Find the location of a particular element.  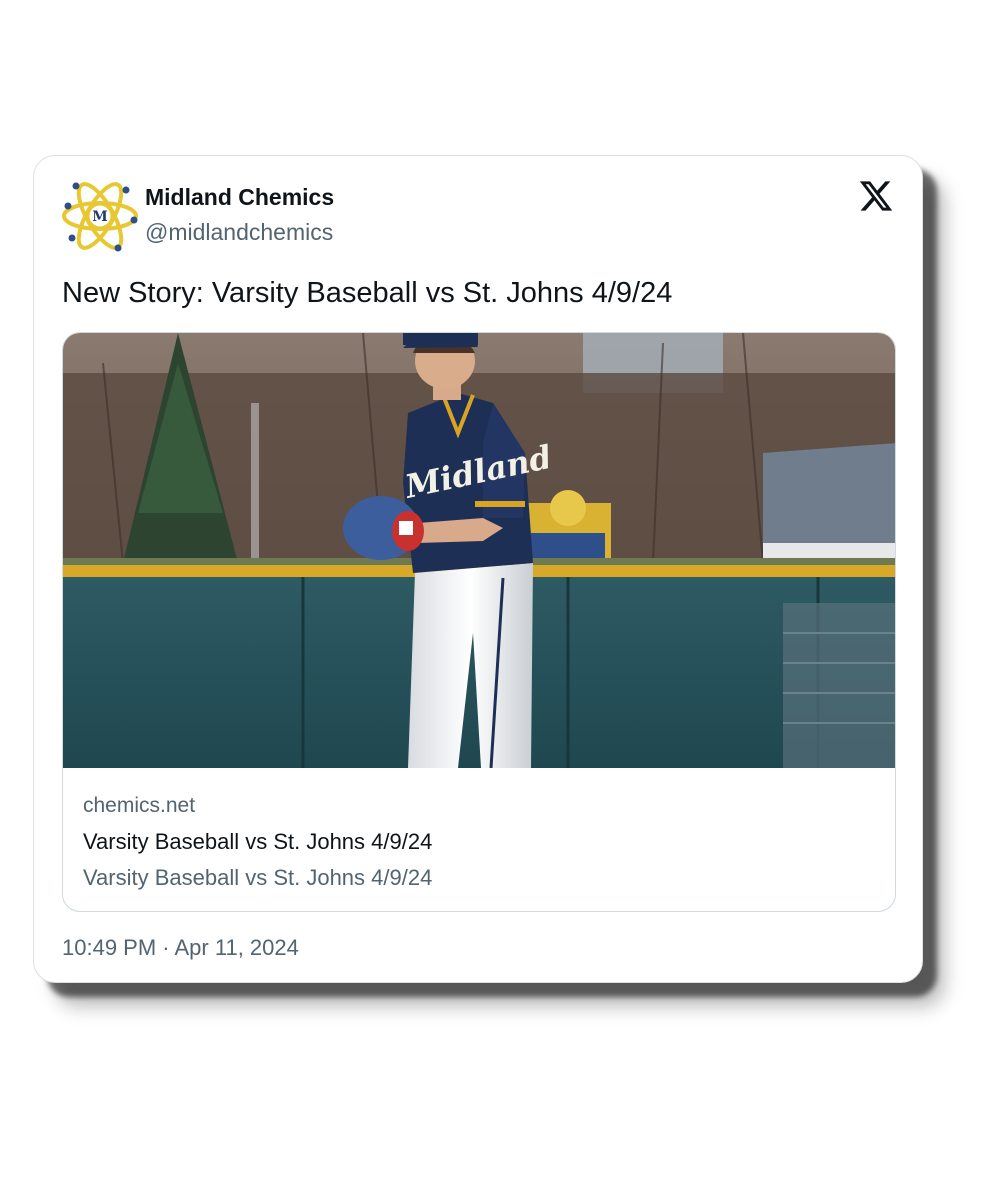

link-description: Varsity Baseball vs St. Johns 4/9/24 is located at coordinates (258, 877).